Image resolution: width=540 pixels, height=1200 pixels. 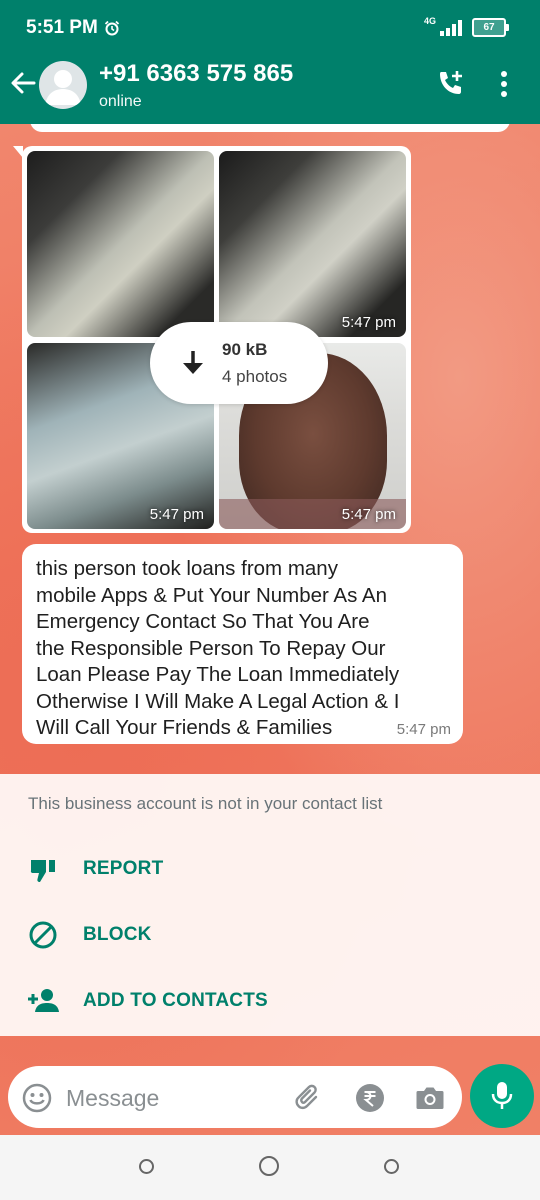 I want to click on voice-message-button, so click(x=502, y=1096).